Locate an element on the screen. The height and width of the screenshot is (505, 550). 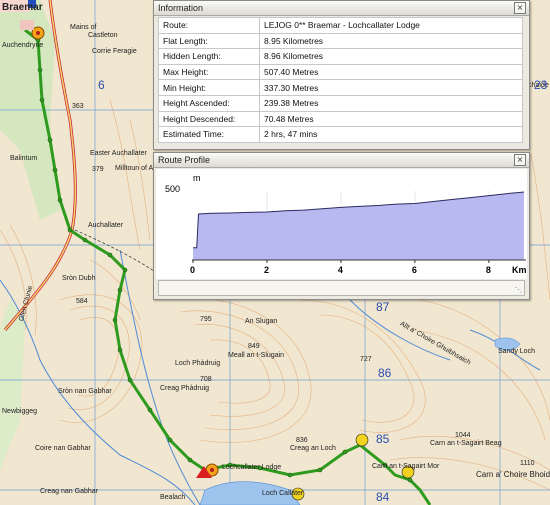
info-label: Max Height: is located at coordinates (209, 72).